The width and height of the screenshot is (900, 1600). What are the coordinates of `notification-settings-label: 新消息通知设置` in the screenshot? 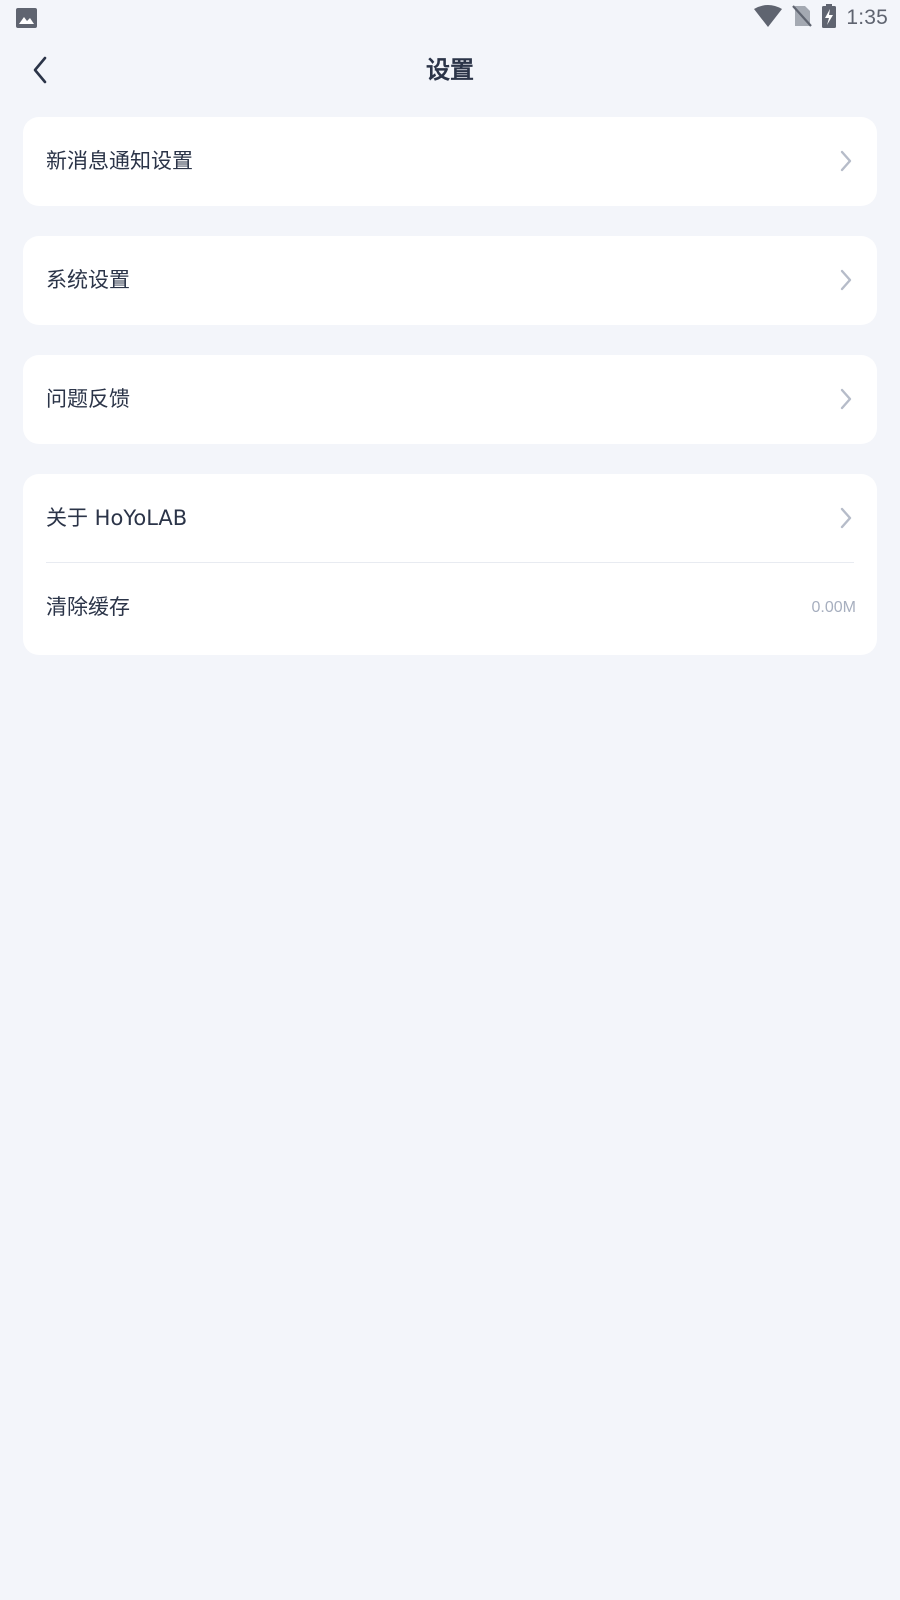 It's located at (119, 161).